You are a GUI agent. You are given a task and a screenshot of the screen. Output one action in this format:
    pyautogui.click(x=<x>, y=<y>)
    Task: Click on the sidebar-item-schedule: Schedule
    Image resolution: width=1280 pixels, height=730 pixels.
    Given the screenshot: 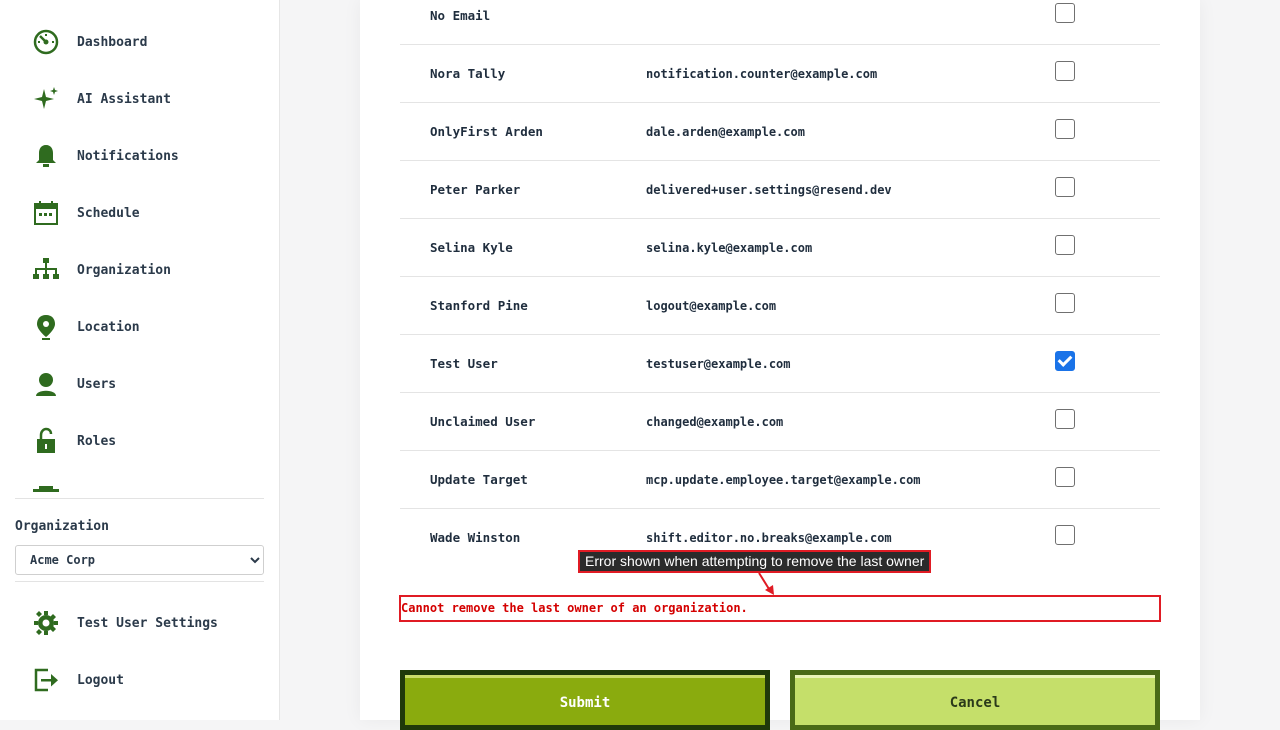 What is the action you would take?
    pyautogui.click(x=147, y=213)
    